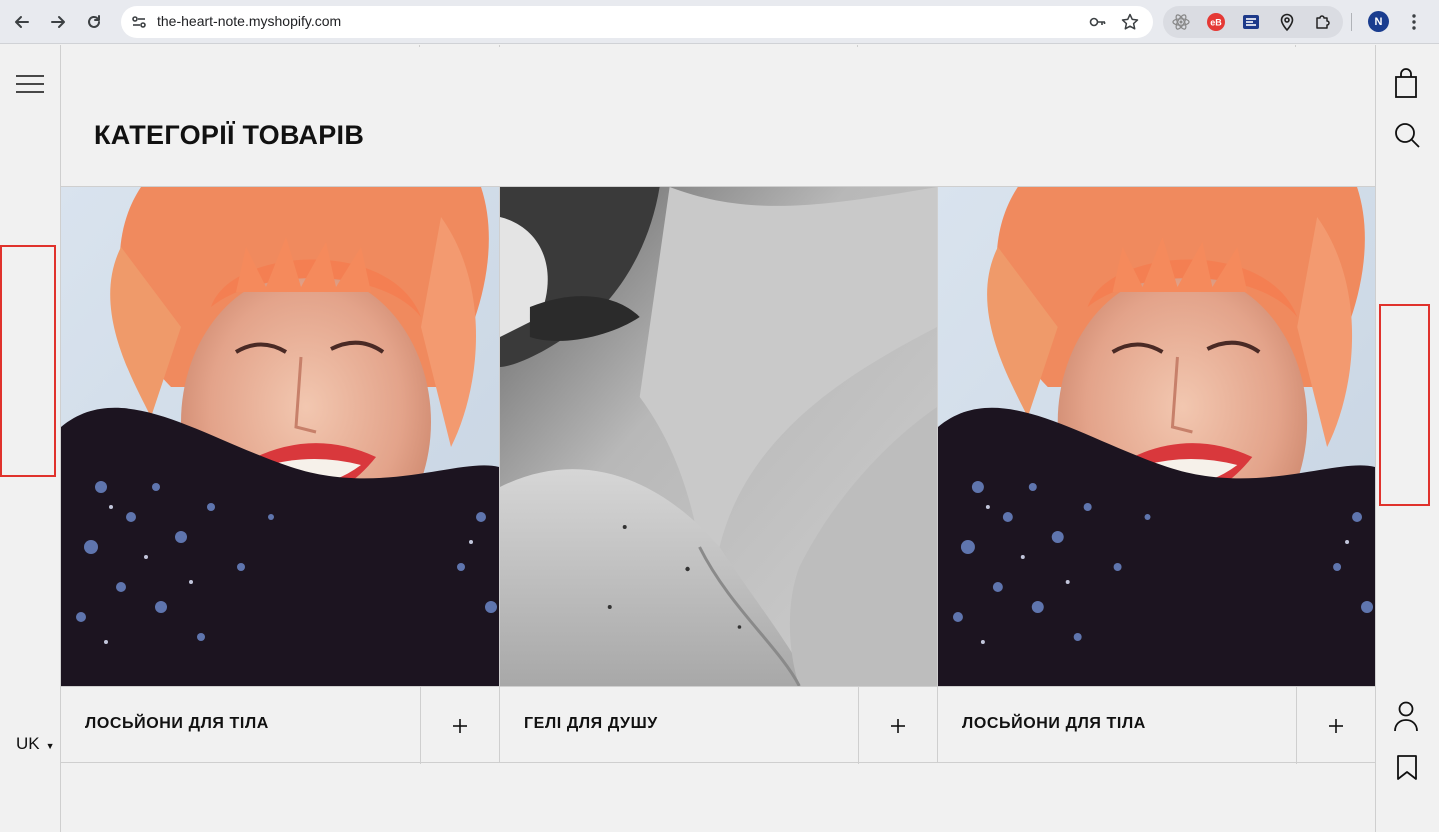 The height and width of the screenshot is (832, 1439). I want to click on reload-icon, so click(94, 22).